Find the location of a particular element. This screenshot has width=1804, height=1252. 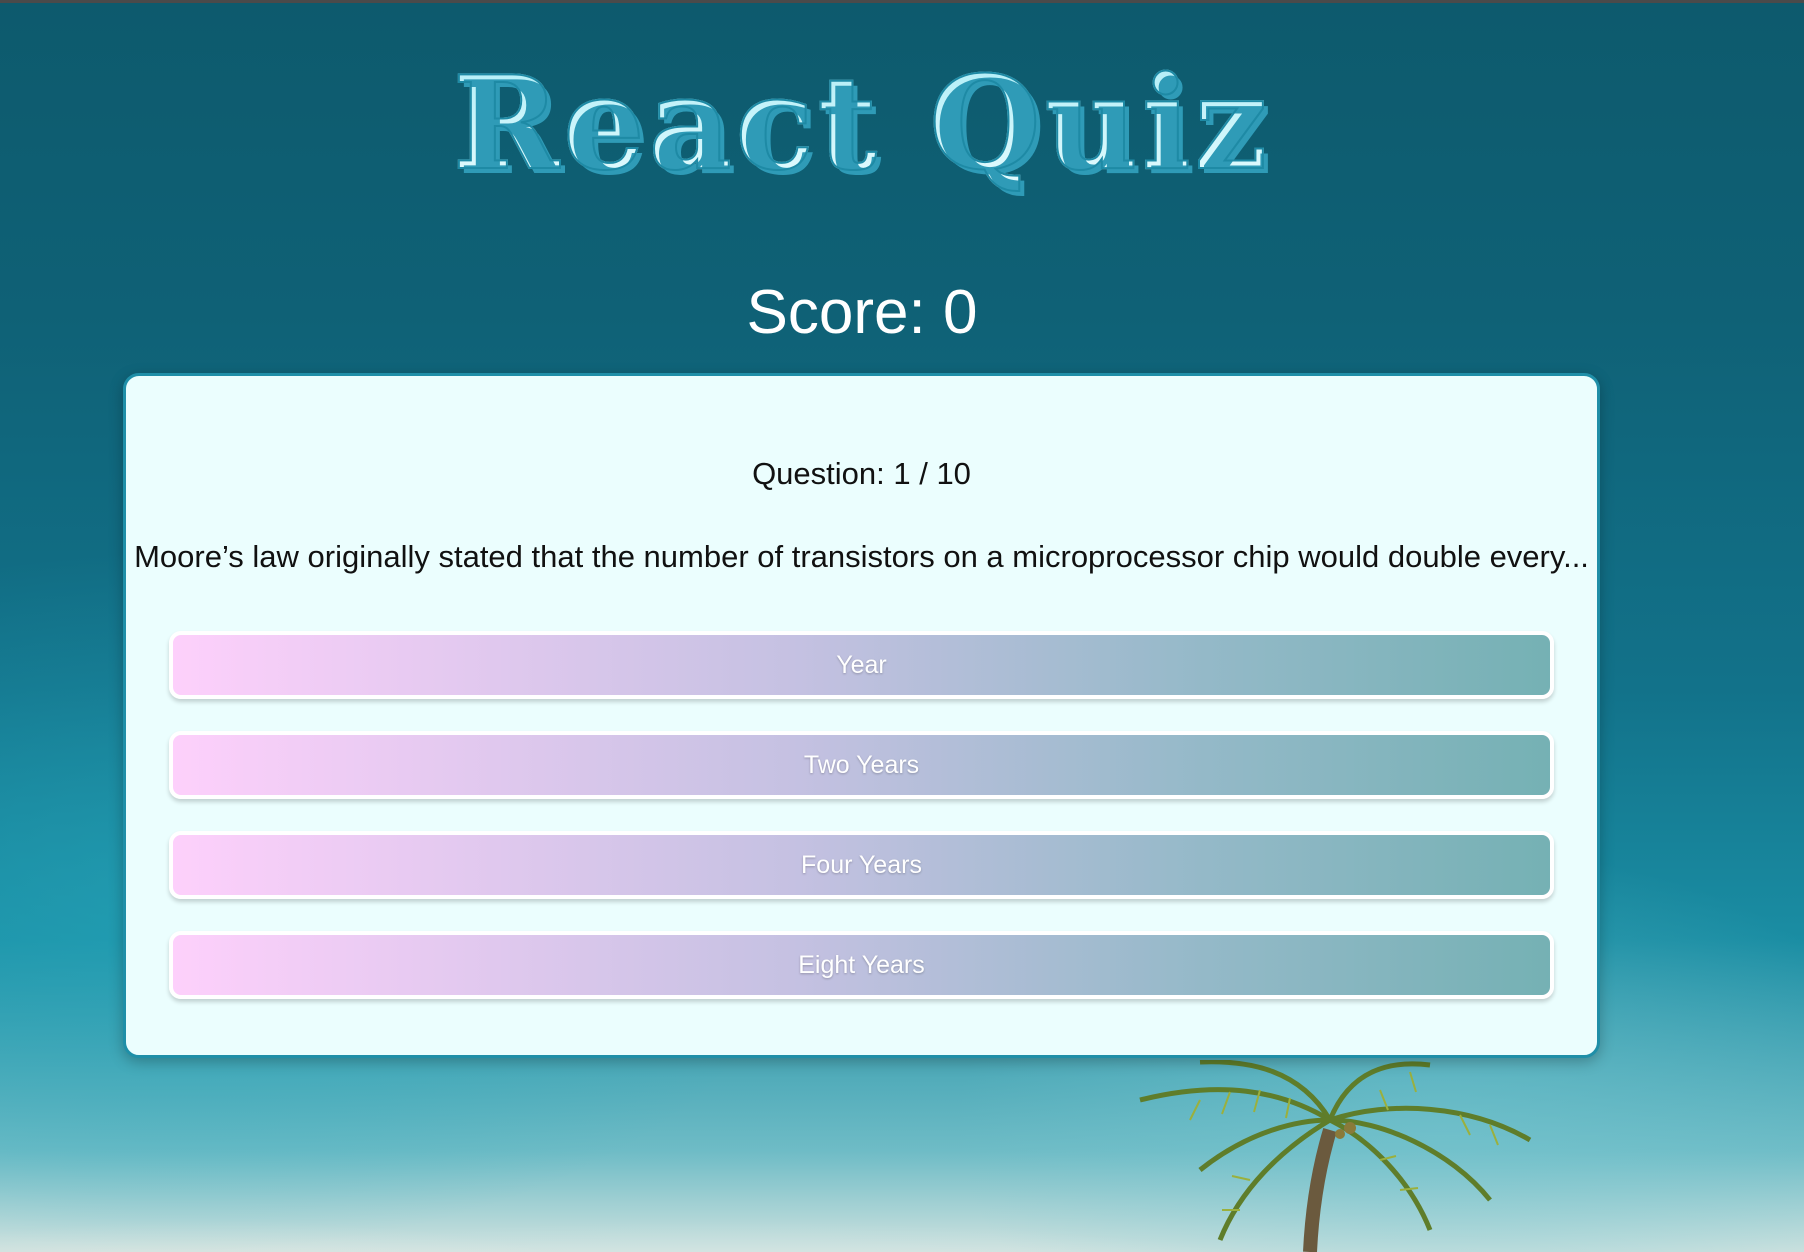

score-display: Score: 0 is located at coordinates (862, 312).